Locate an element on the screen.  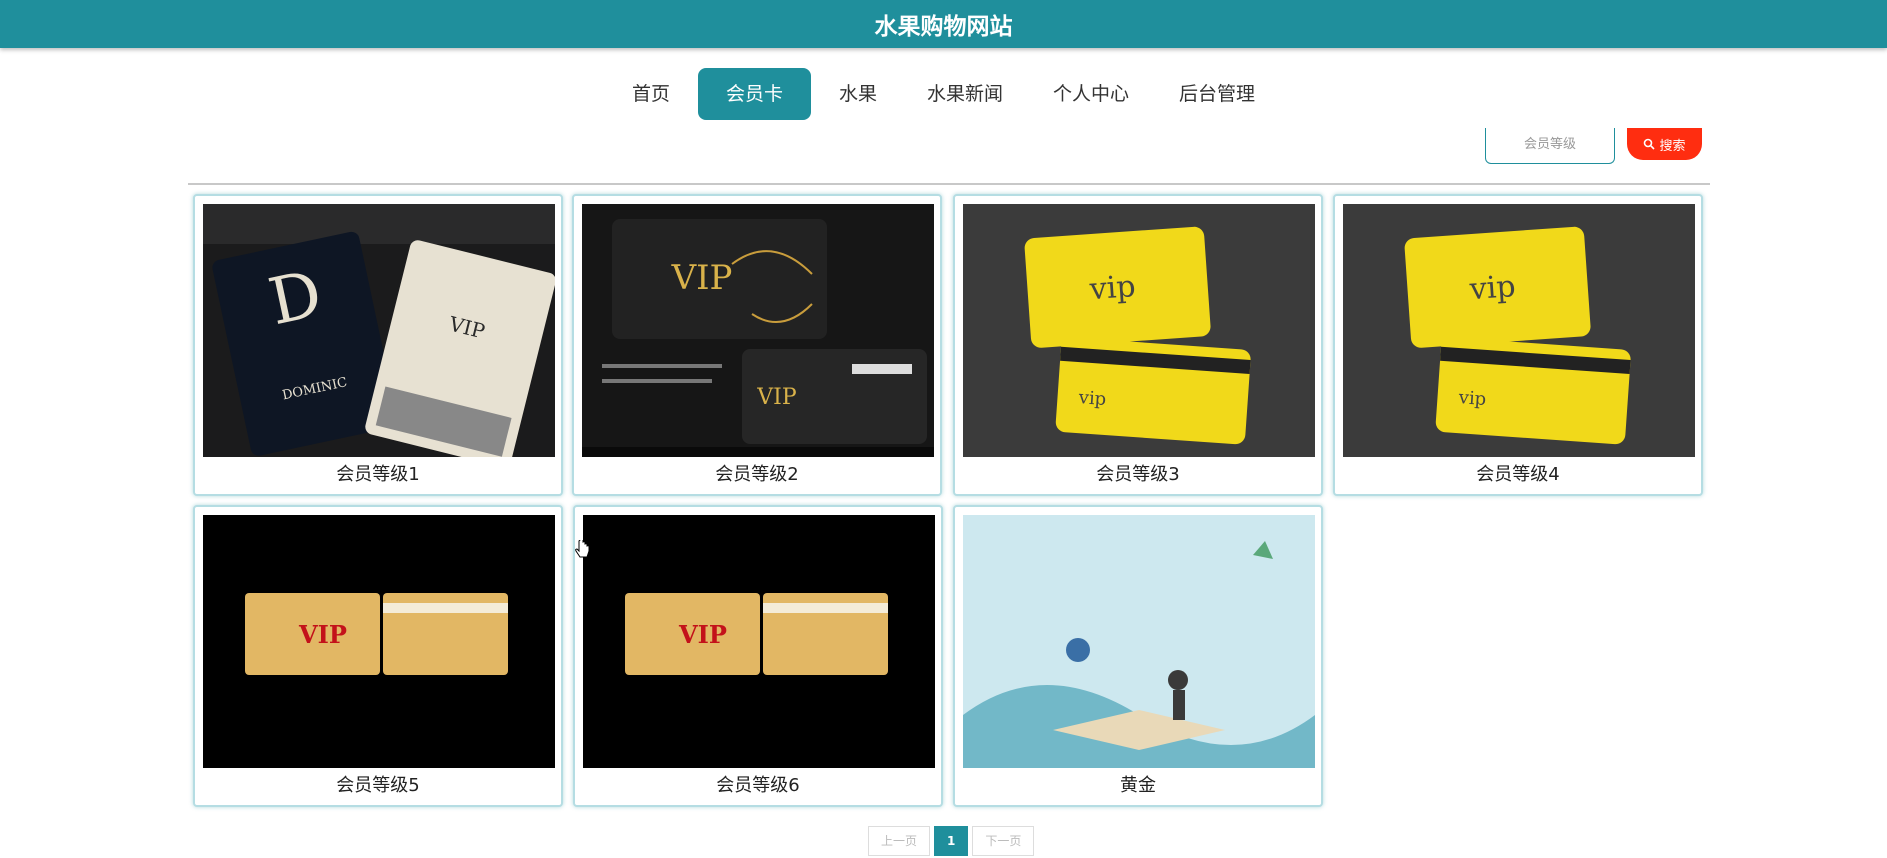
card-label: 会员等级6 is located at coordinates (758, 785).